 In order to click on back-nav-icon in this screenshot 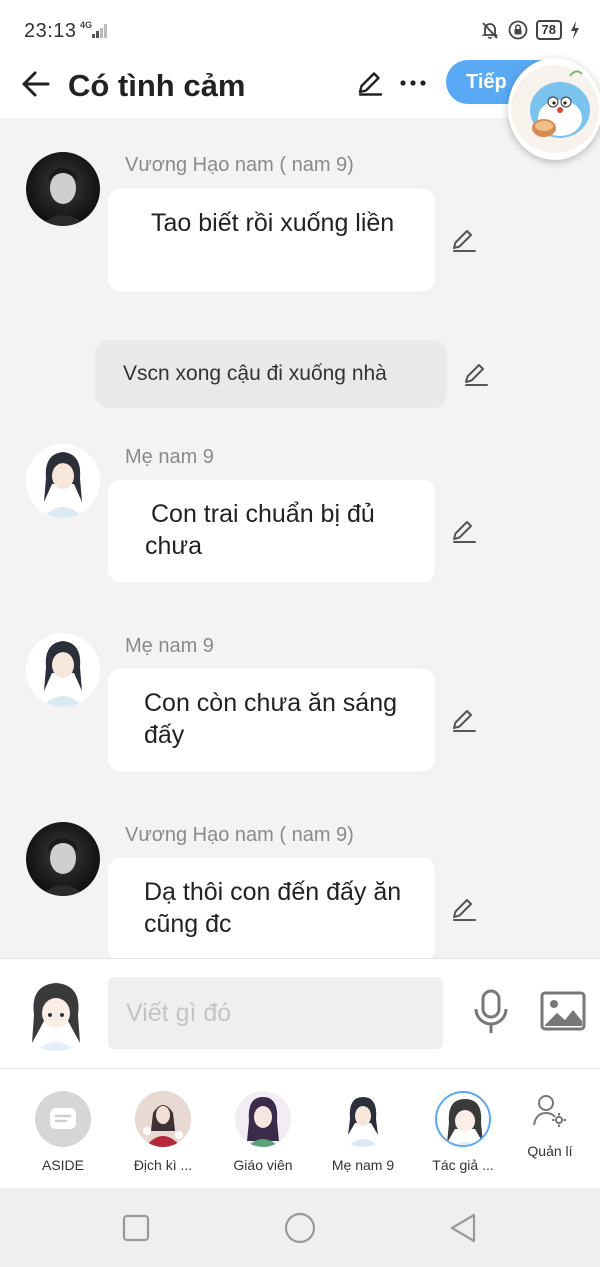, I will do `click(464, 1228)`.